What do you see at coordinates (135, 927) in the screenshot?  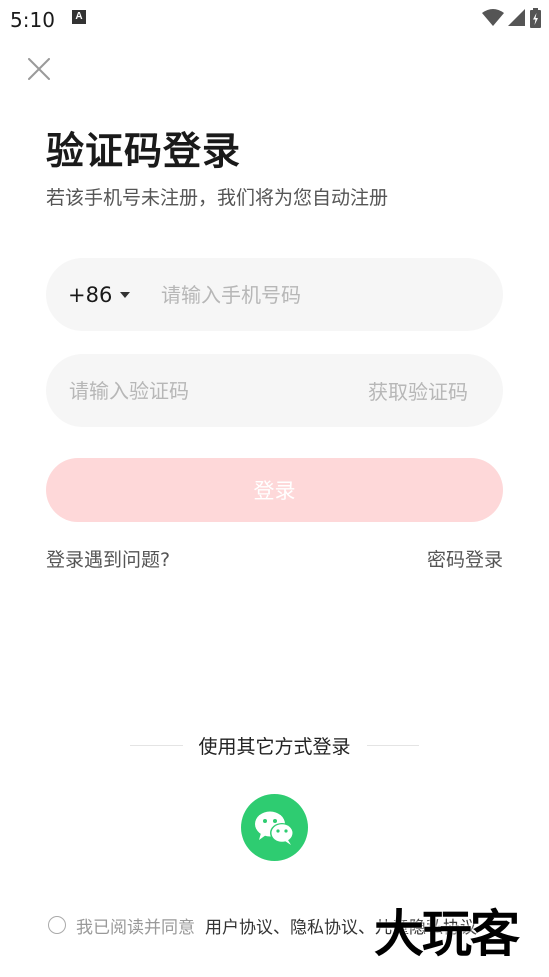 I see `agreement-prefix: 我已阅读并同意` at bounding box center [135, 927].